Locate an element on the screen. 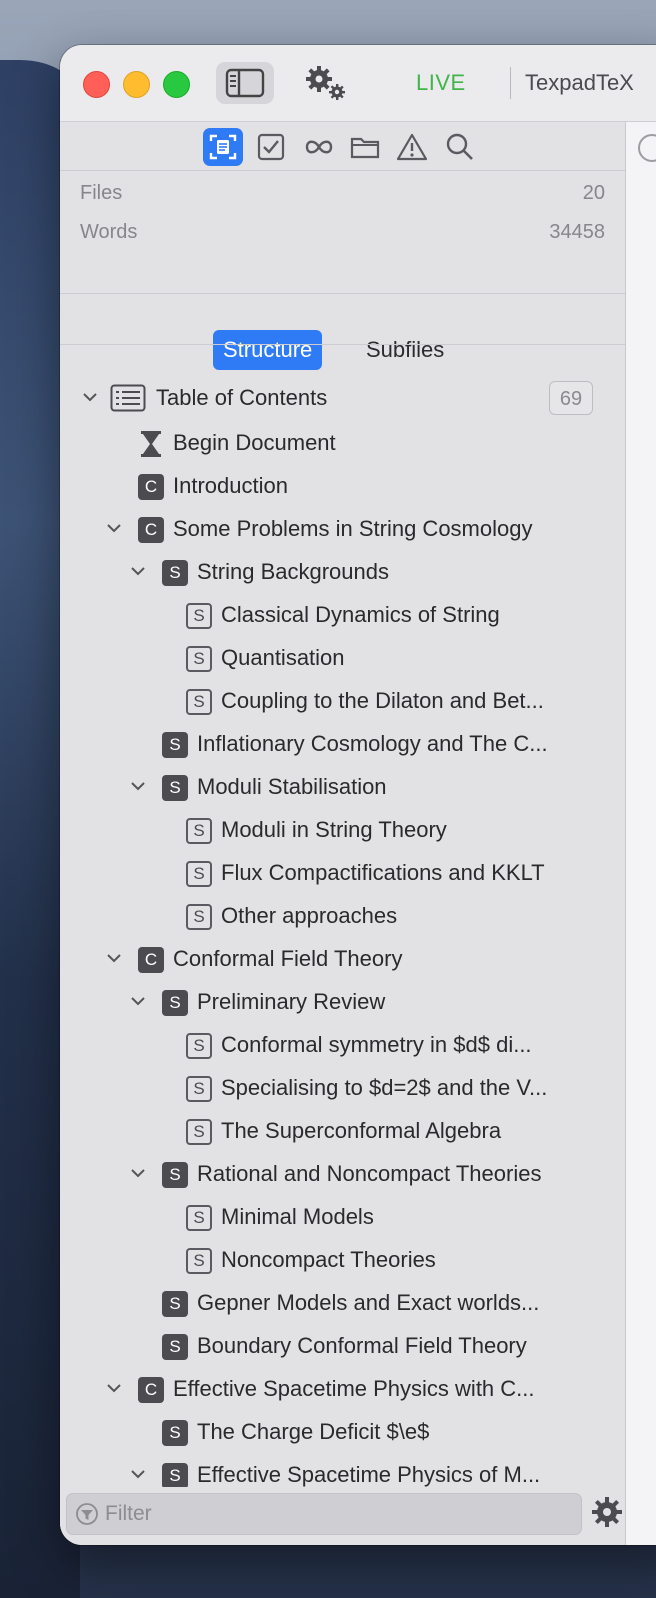 This screenshot has height=1598, width=656. tree-row-toc: Table of Contents 69 is located at coordinates (342, 398).